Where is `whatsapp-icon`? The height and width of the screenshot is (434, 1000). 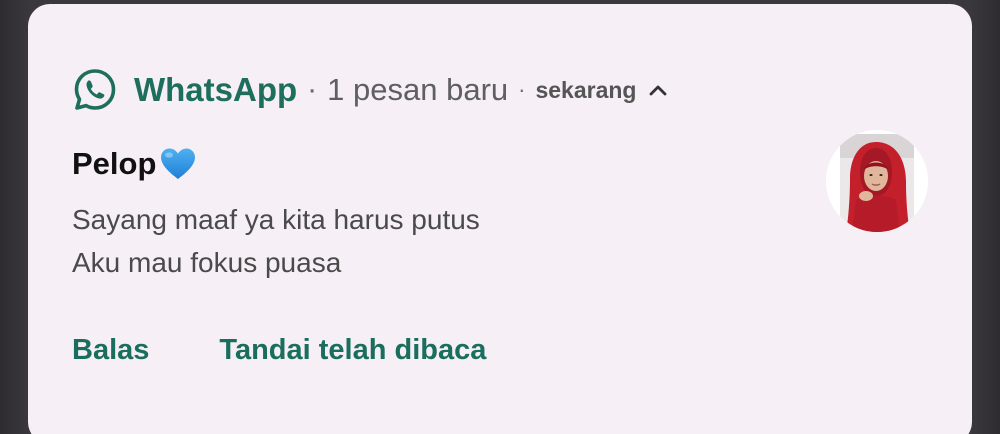
whatsapp-icon is located at coordinates (95, 90).